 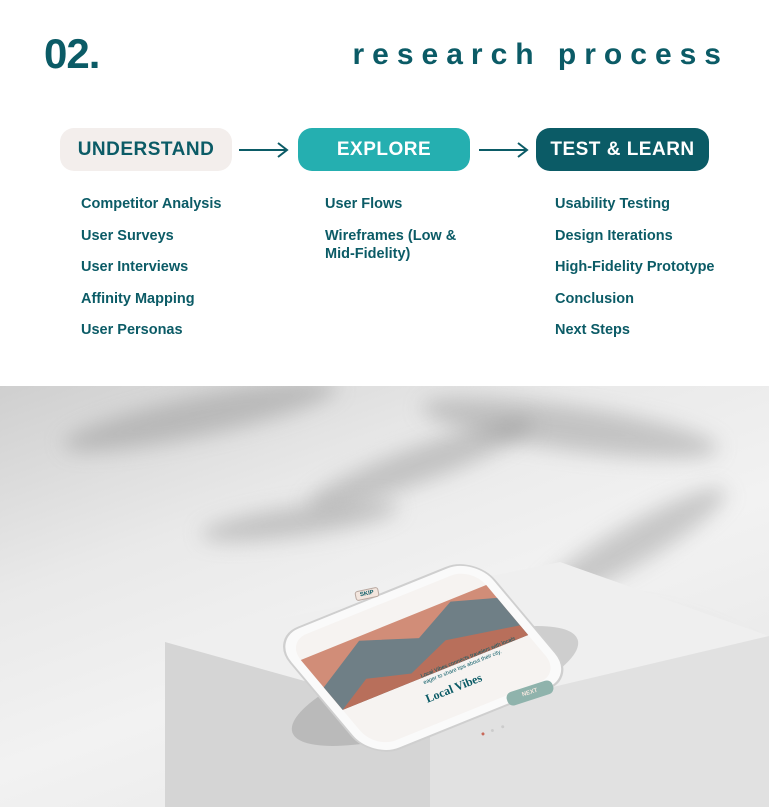 What do you see at coordinates (594, 298) in the screenshot?
I see `list-item: Conclusion` at bounding box center [594, 298].